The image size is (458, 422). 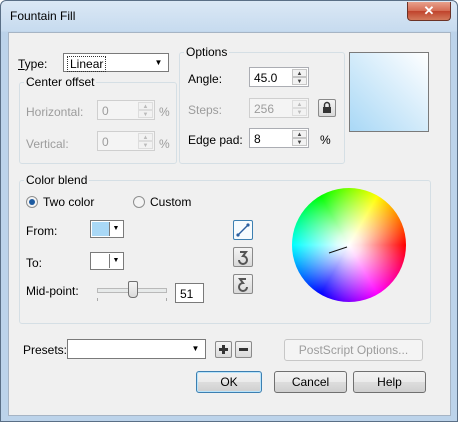 What do you see at coordinates (126, 141) in the screenshot?
I see `vertical-field: 0 ▲ ▼` at bounding box center [126, 141].